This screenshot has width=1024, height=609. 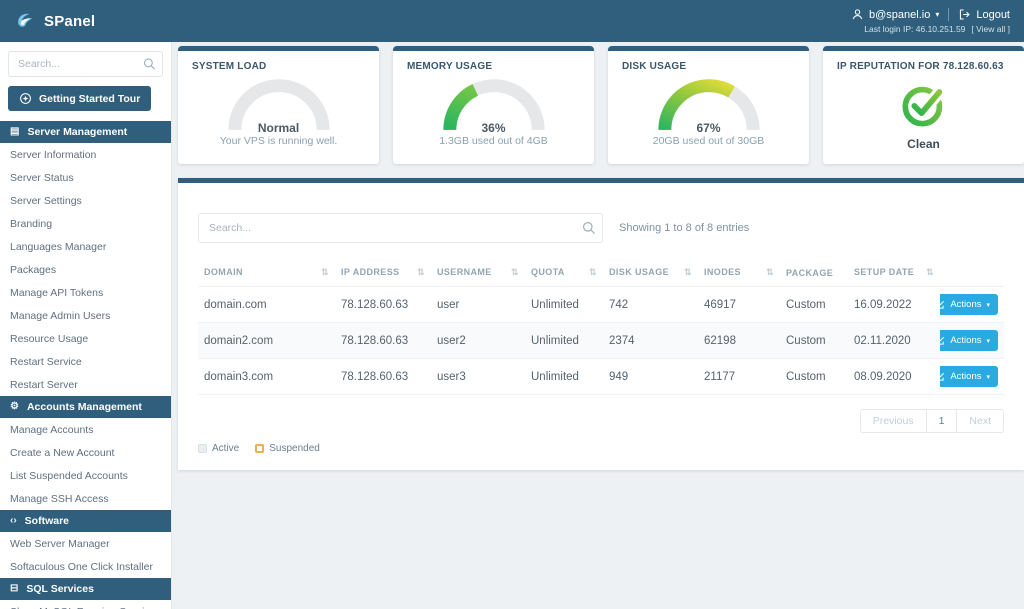 What do you see at coordinates (15, 131) in the screenshot?
I see `server-icon: ▤` at bounding box center [15, 131].